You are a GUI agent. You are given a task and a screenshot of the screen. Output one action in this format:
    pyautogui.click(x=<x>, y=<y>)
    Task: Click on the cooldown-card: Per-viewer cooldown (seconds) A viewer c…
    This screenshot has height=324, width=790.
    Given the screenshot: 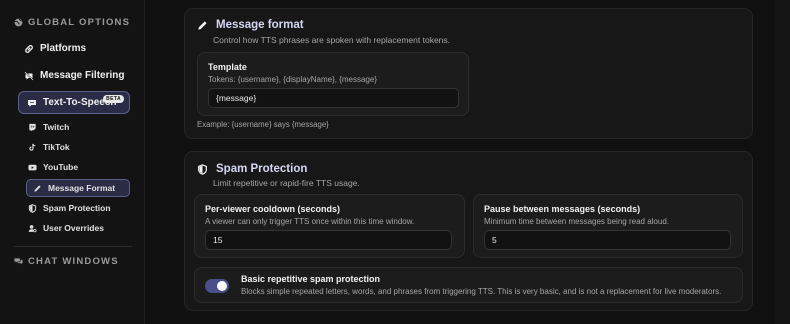 What is the action you would take?
    pyautogui.click(x=329, y=226)
    